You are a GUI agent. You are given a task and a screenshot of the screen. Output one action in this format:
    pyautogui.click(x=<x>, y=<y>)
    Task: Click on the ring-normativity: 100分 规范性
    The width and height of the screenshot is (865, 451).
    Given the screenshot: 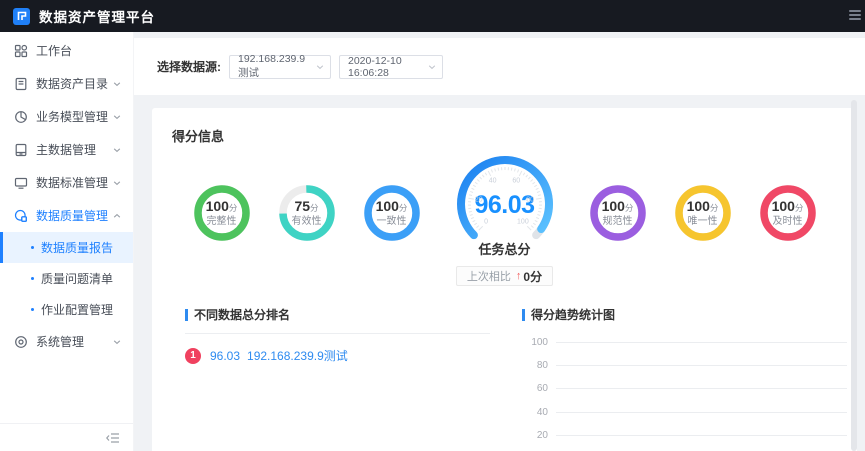 What is the action you would take?
    pyautogui.click(x=617, y=213)
    